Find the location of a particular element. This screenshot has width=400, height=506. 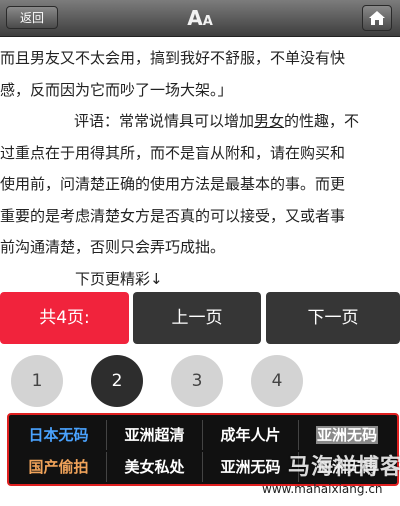

next-page-button: 下一页 is located at coordinates (333, 318).